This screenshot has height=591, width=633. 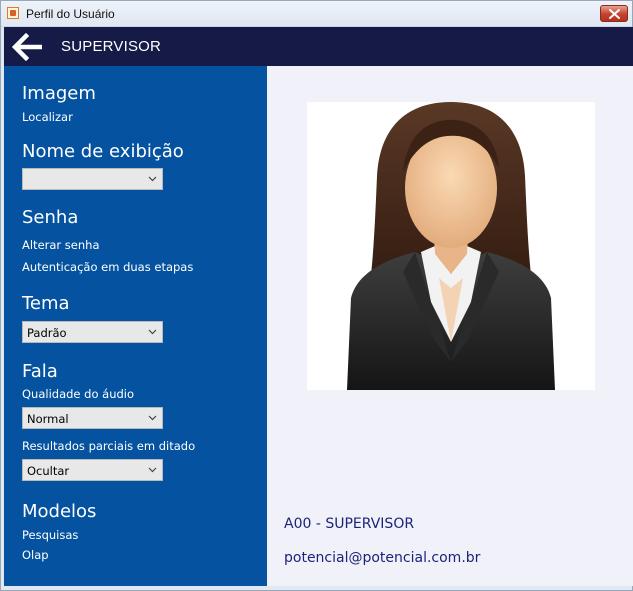 What do you see at coordinates (48, 471) in the screenshot?
I see `partial-results-value: Ocultar` at bounding box center [48, 471].